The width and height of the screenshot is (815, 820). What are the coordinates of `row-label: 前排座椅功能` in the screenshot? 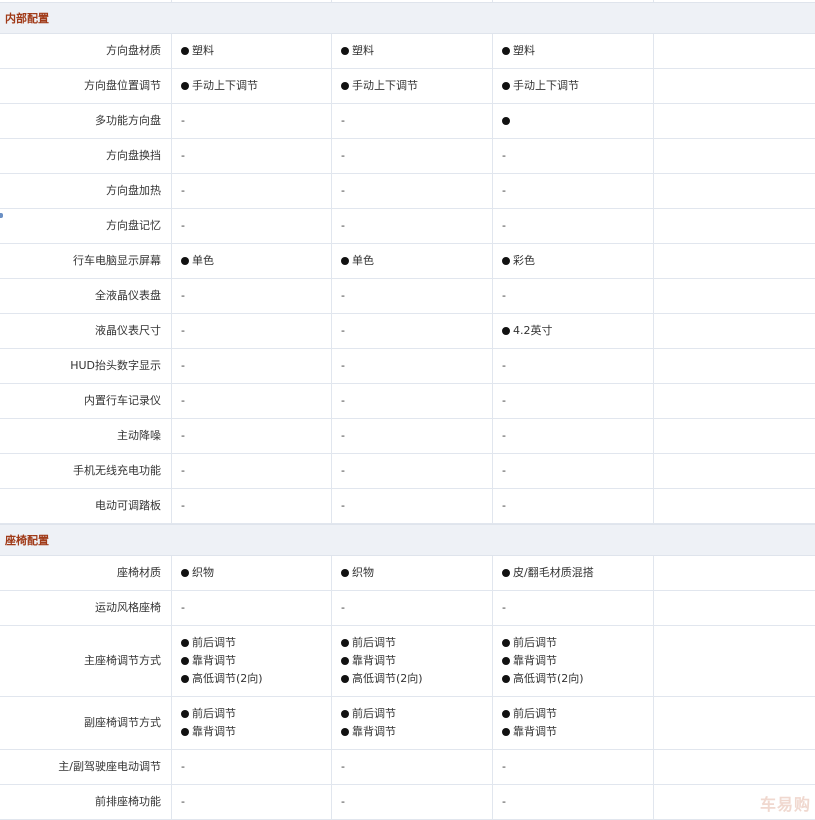 It's located at (86, 802).